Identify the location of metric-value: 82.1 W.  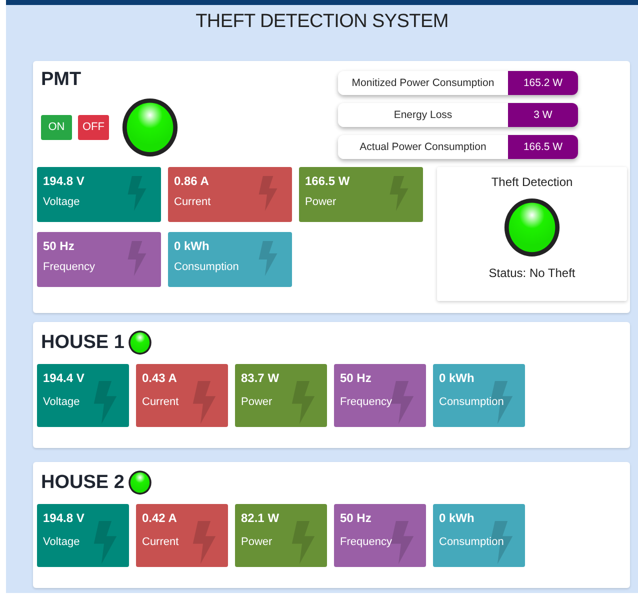
(260, 518).